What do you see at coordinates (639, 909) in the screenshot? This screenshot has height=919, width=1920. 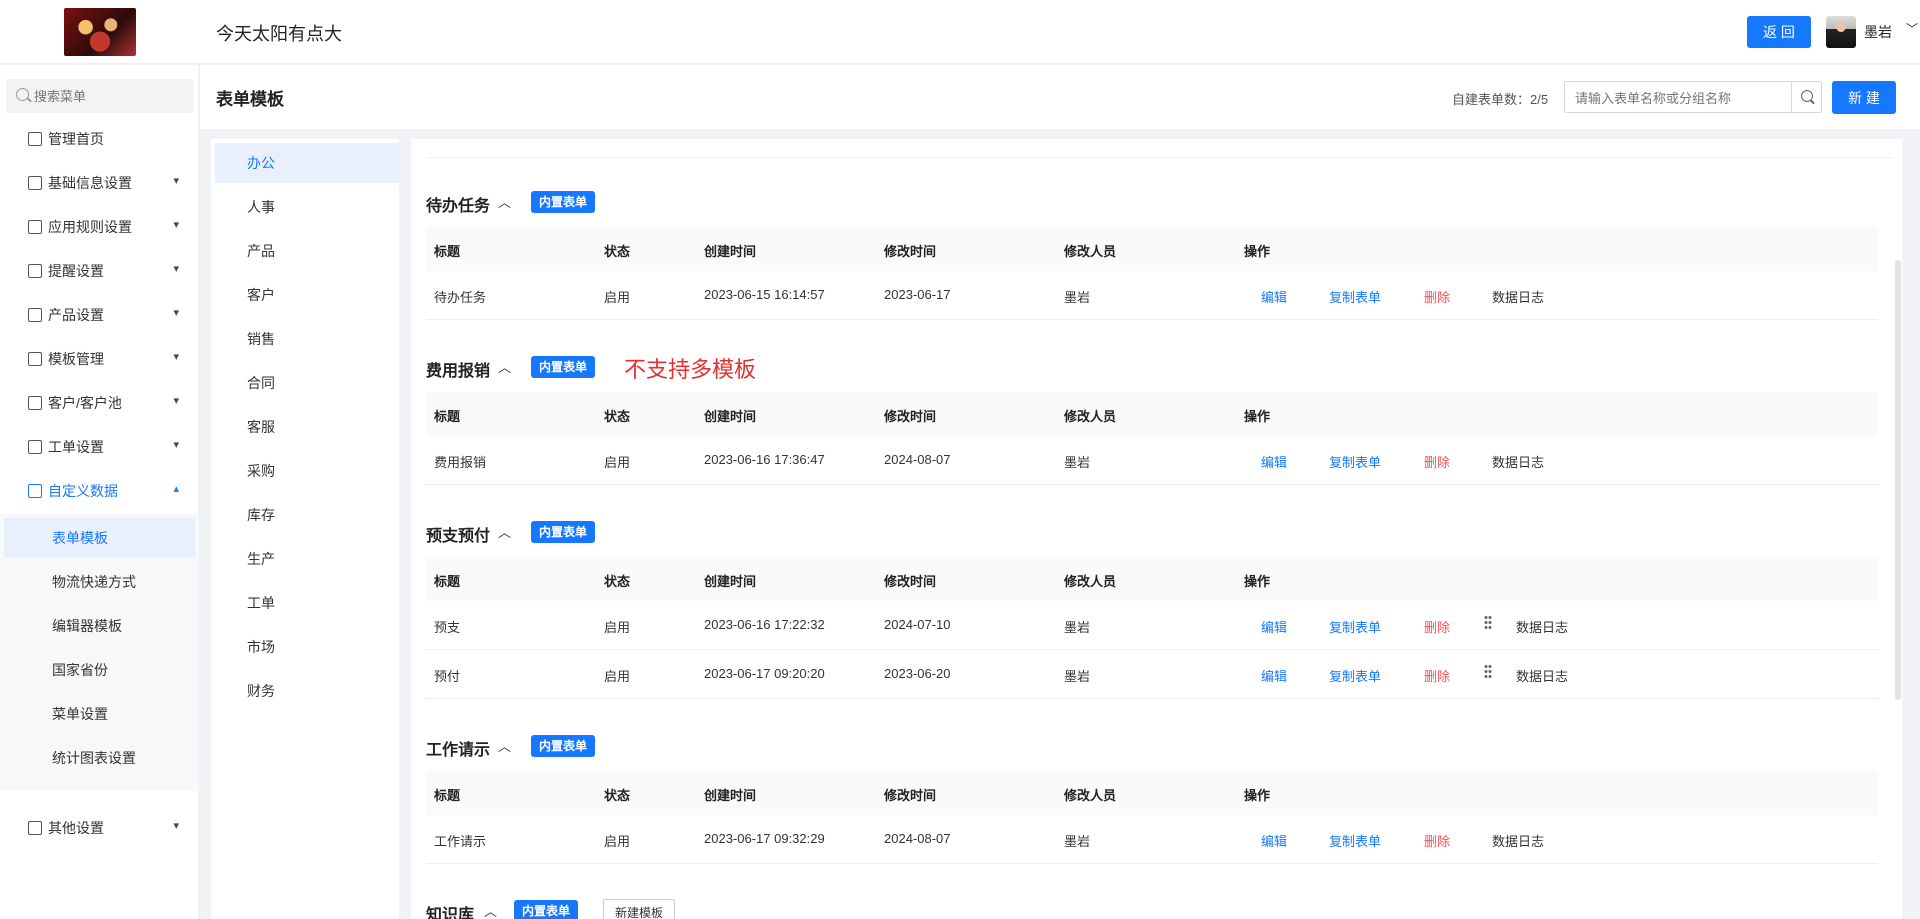 I see `new-template-button: 新建模板` at bounding box center [639, 909].